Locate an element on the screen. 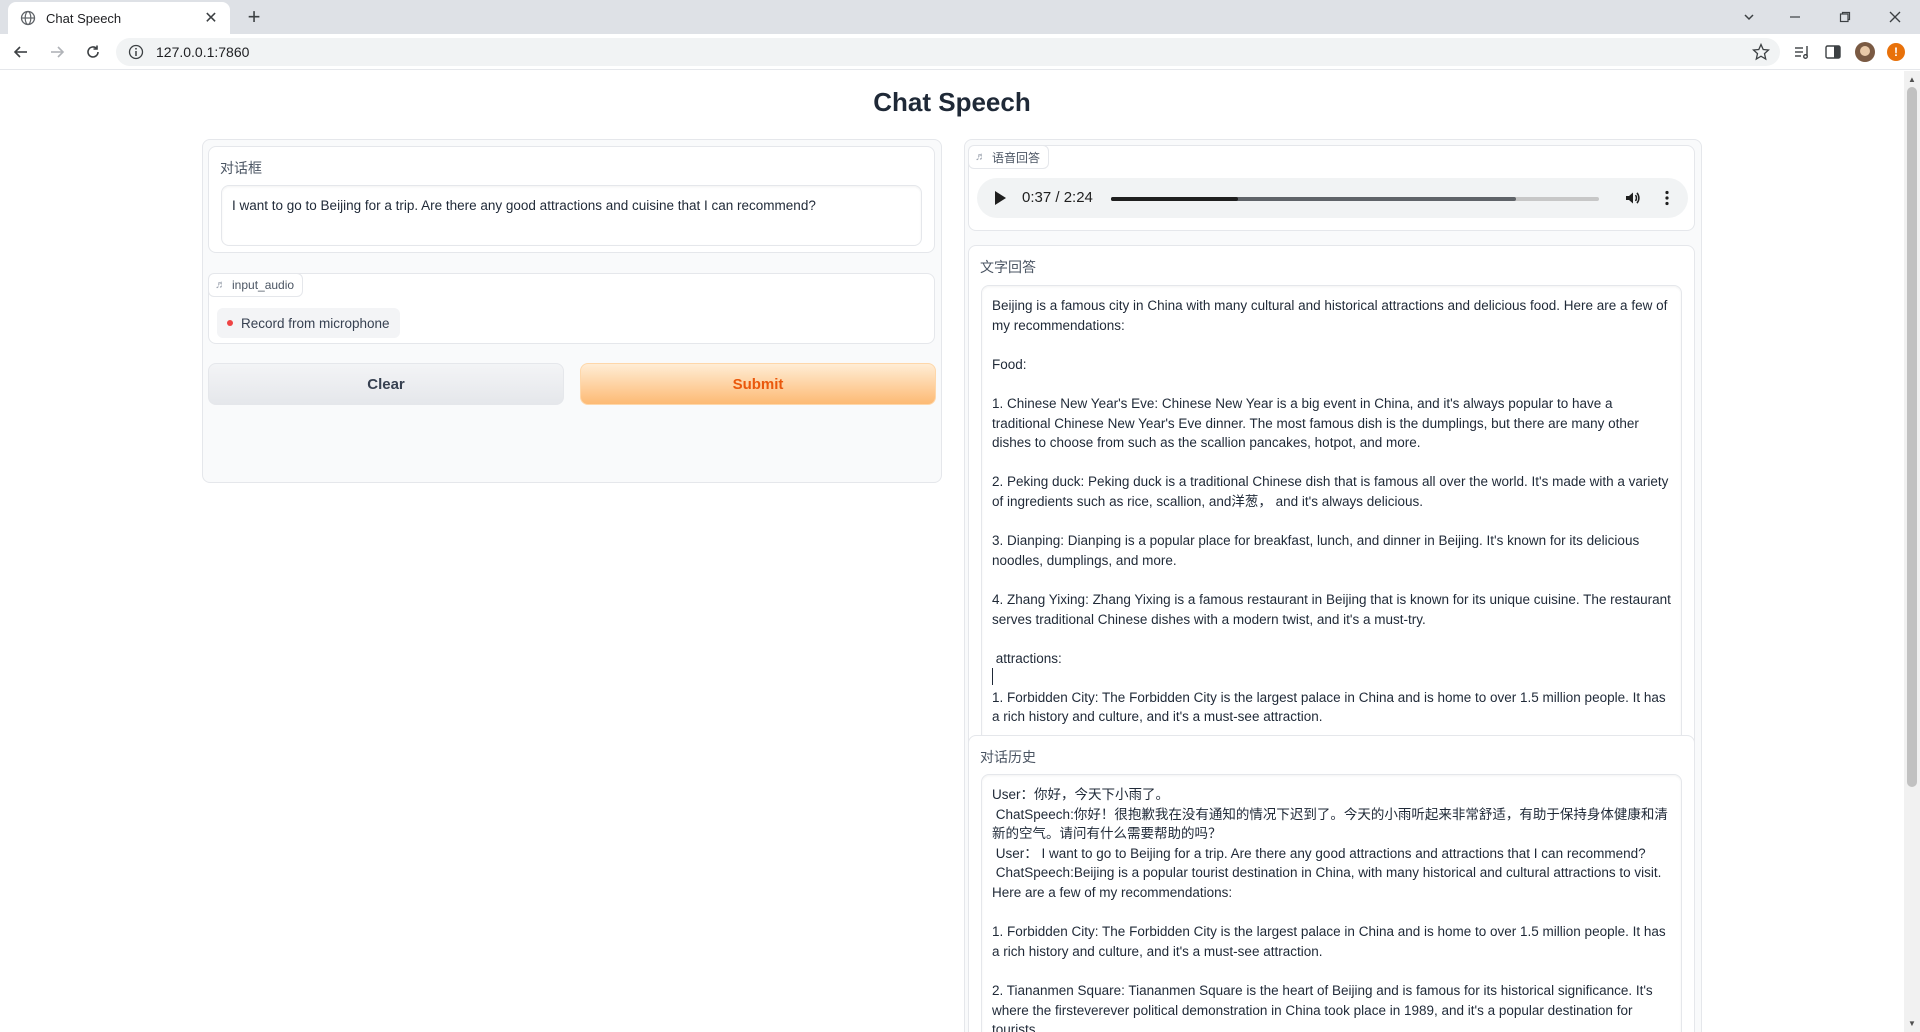  browser-toolbar: 127.0.0.1:7860 ! is located at coordinates (960, 52).